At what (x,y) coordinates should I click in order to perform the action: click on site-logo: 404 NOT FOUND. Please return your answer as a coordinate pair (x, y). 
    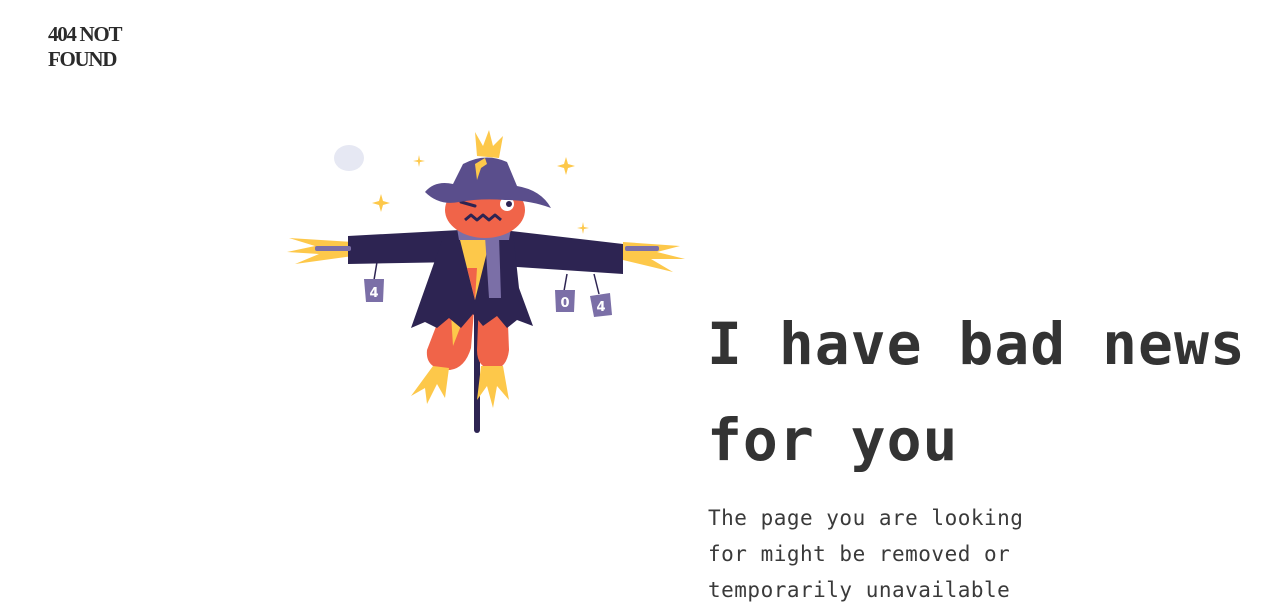
    Looking at the image, I should click on (103, 47).